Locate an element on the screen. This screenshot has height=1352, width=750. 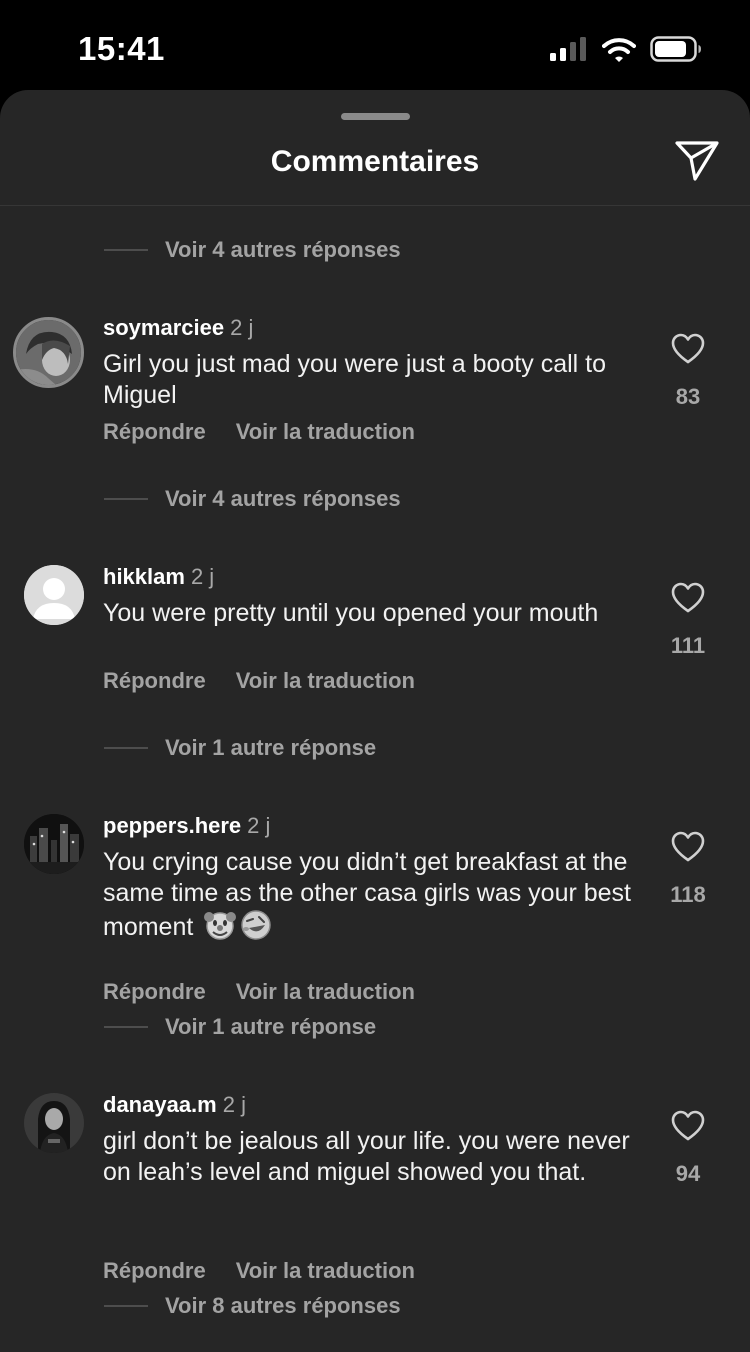
battery-icon is located at coordinates (675, 49).